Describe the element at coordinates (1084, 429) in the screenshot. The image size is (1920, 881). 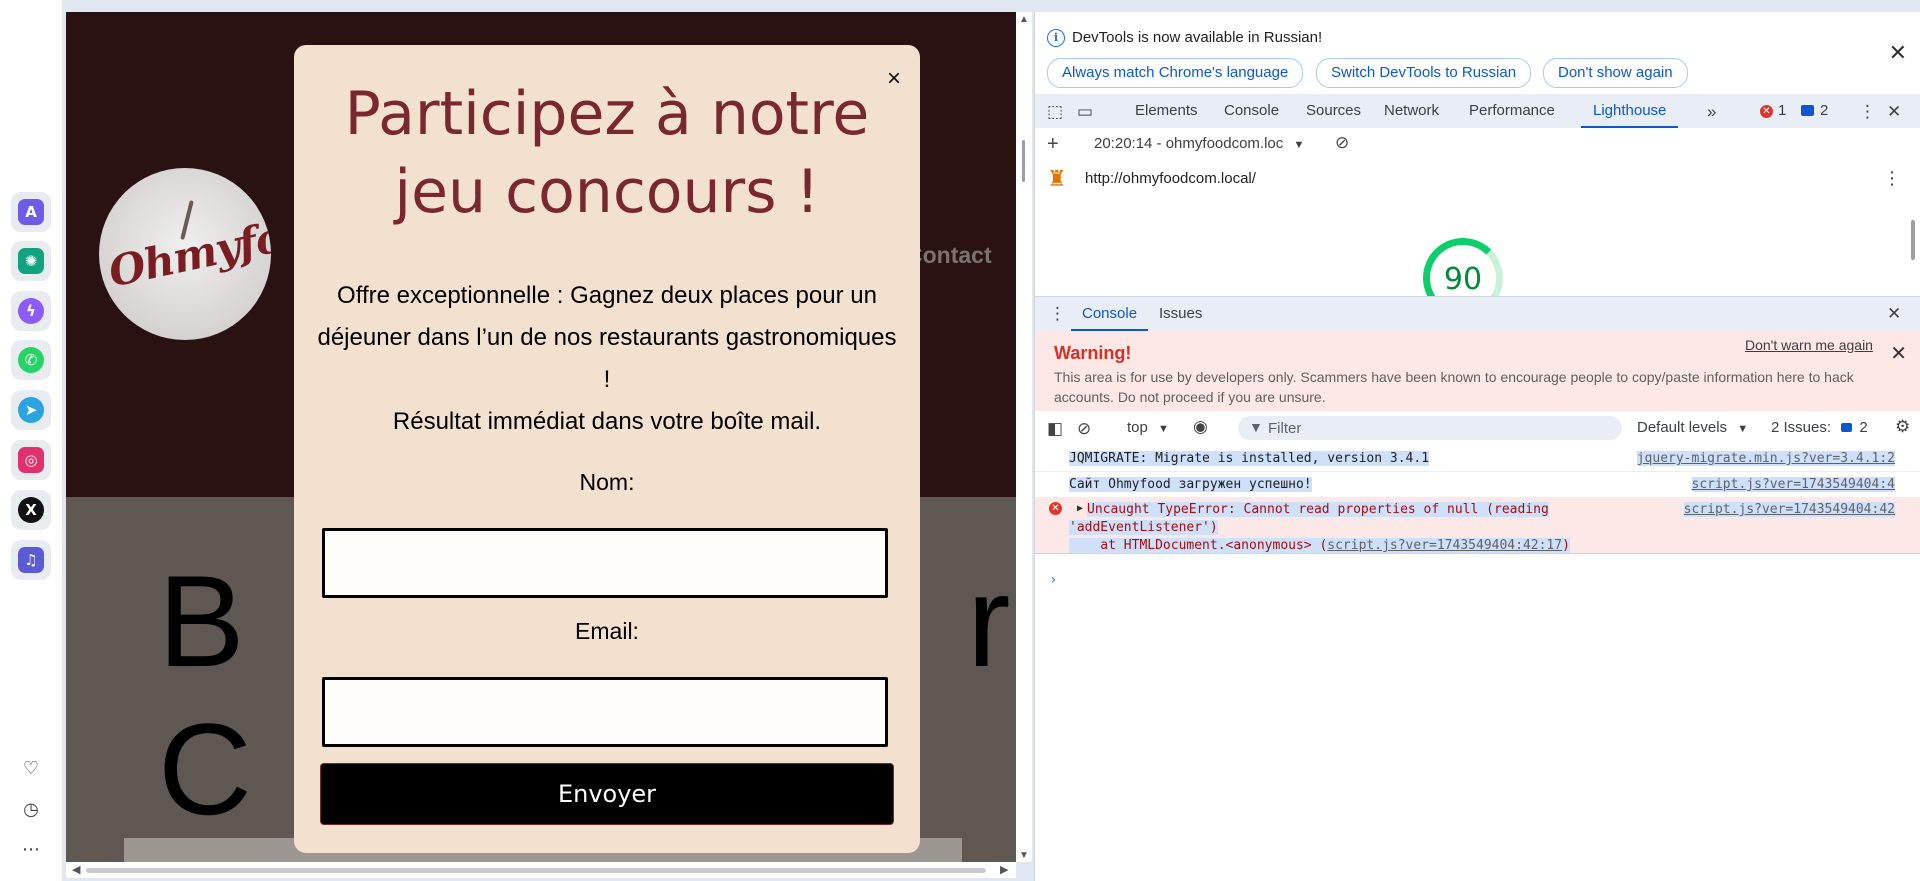
I see `clear-console-icon: ⊘` at that location.